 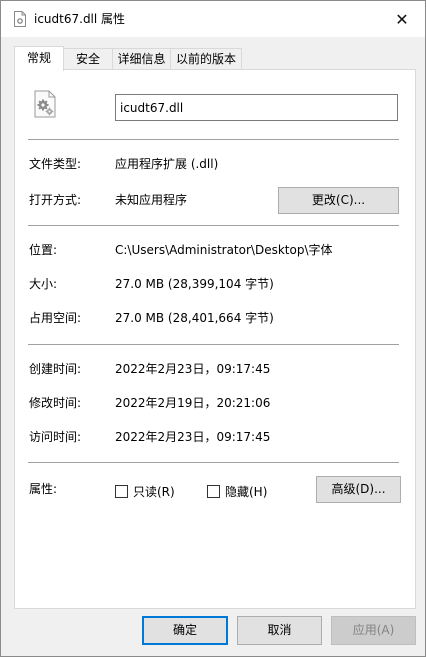 I want to click on tab-general: 常规, so click(x=39, y=58).